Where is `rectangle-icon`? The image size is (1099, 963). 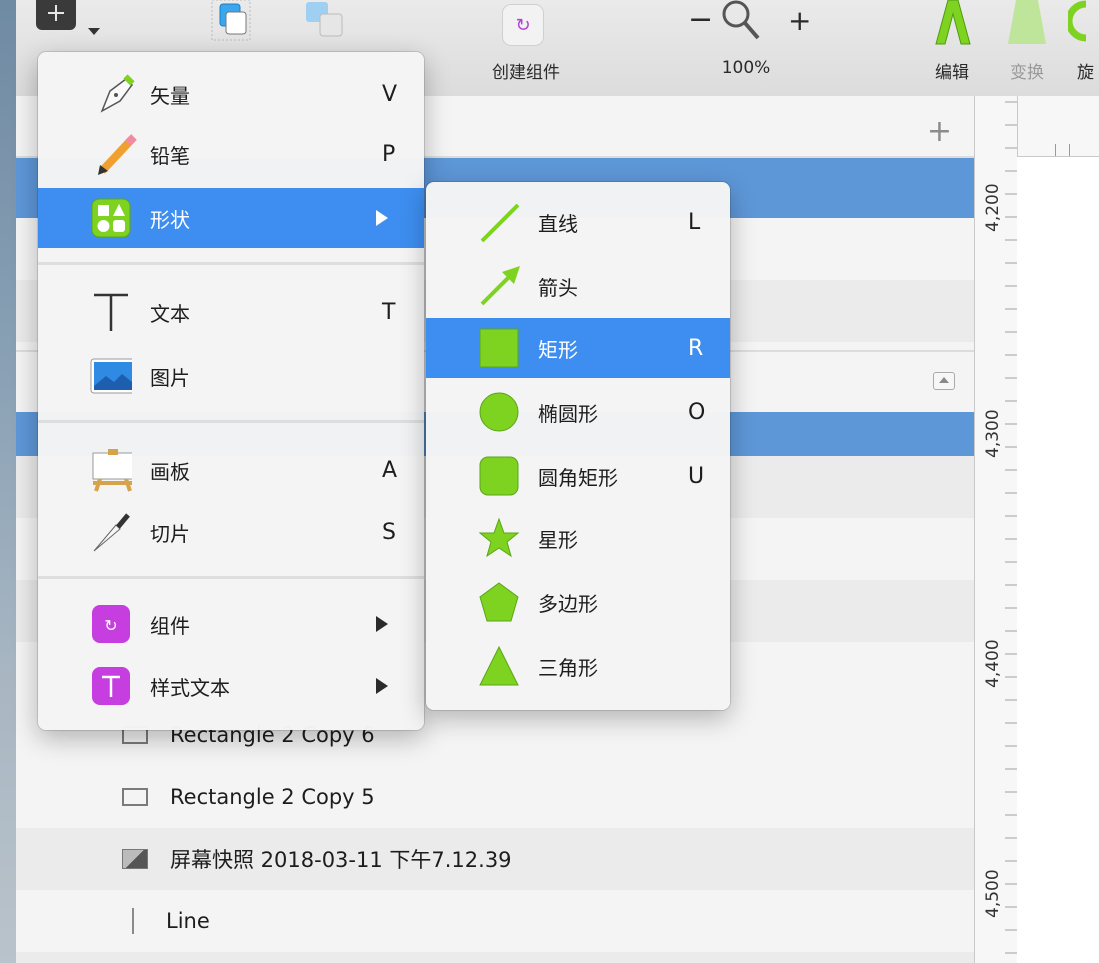
rectangle-icon is located at coordinates (499, 348).